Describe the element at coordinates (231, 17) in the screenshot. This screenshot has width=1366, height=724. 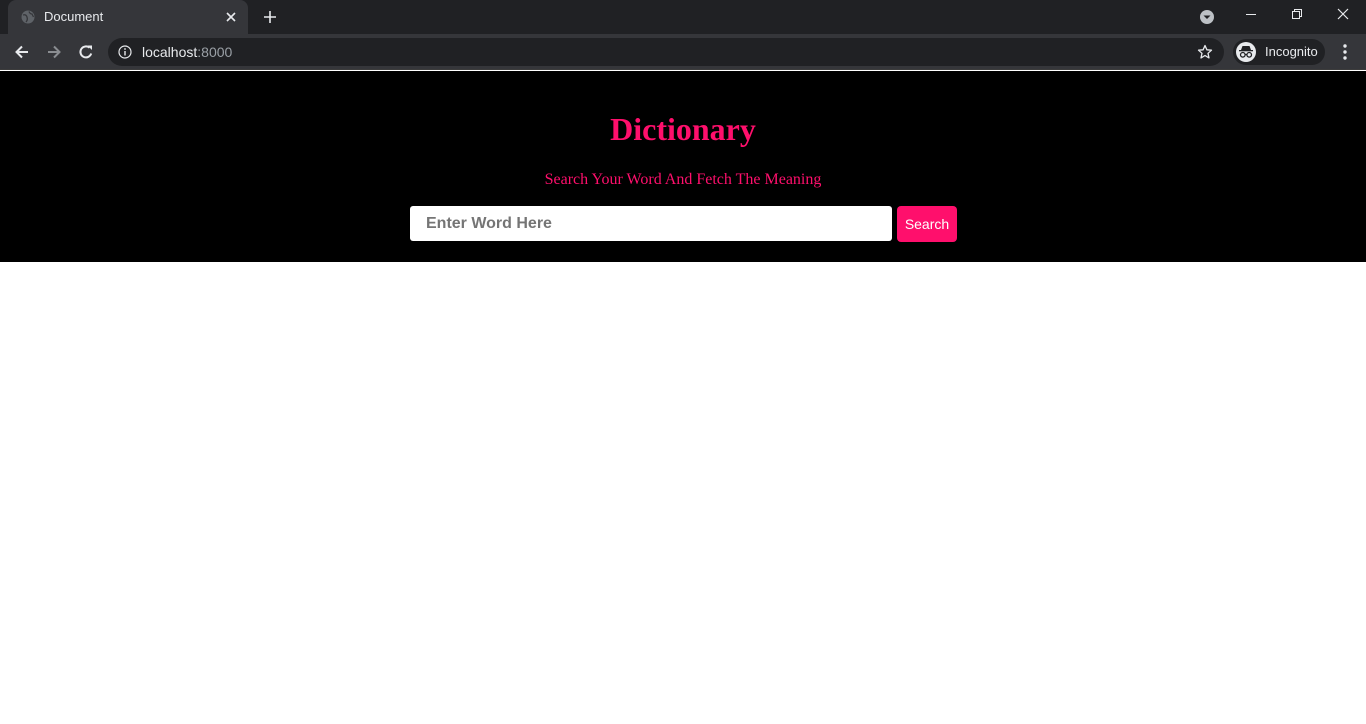
I see `close-icon` at that location.